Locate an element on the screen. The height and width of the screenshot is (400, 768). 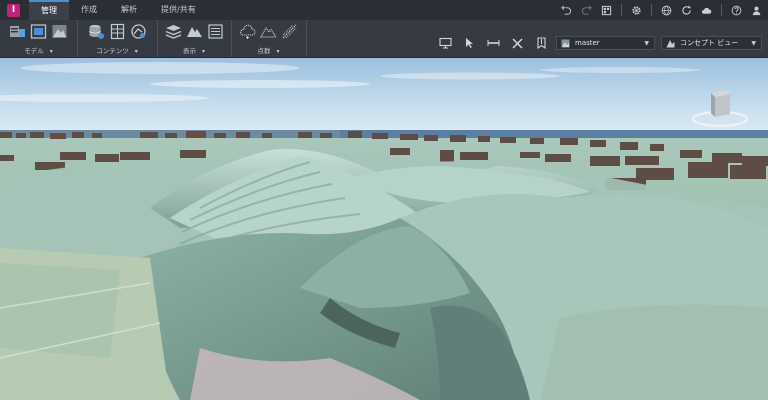
tab-analyze: 解析 is located at coordinates (129, 10).